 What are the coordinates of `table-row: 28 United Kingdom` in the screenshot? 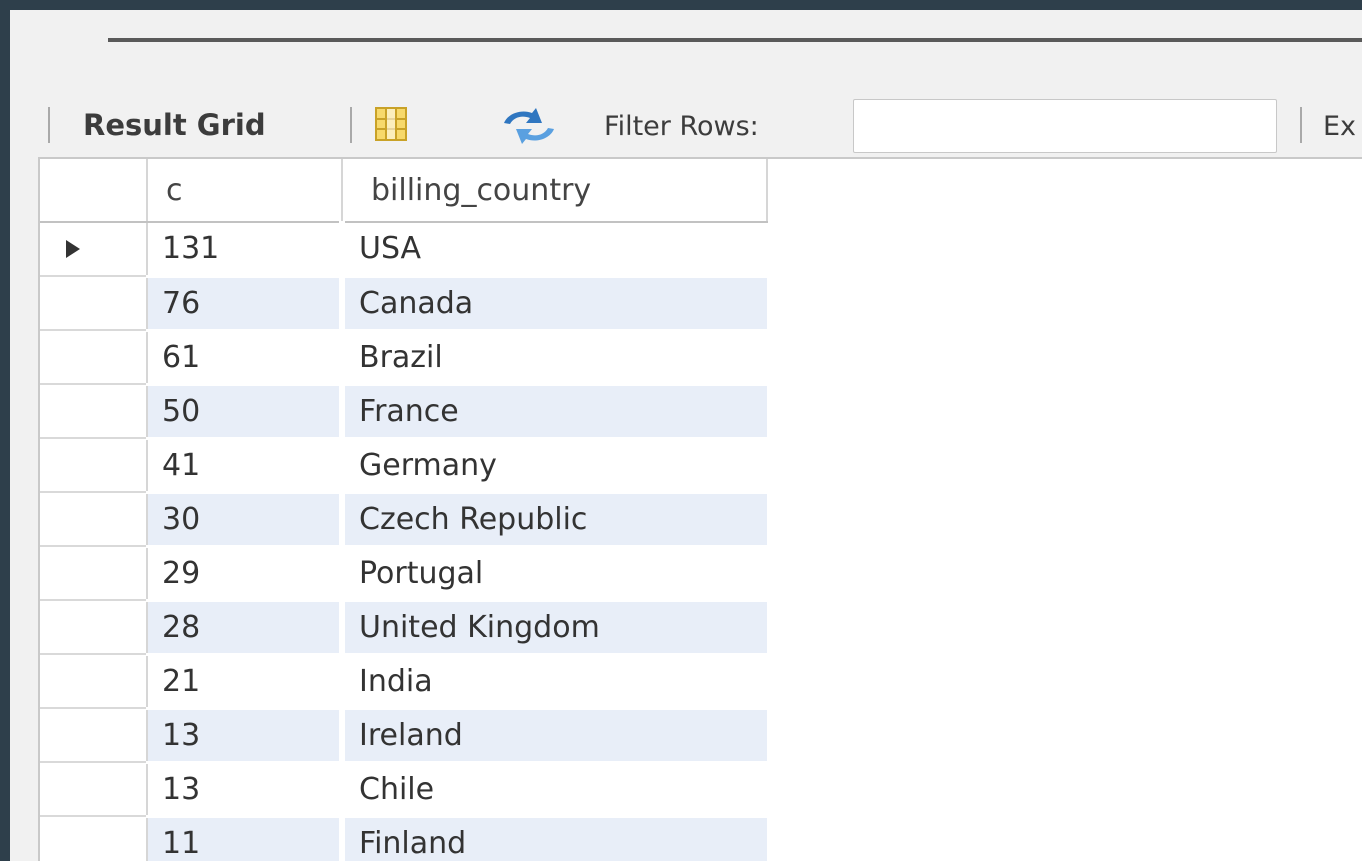 It's located at (403, 628).